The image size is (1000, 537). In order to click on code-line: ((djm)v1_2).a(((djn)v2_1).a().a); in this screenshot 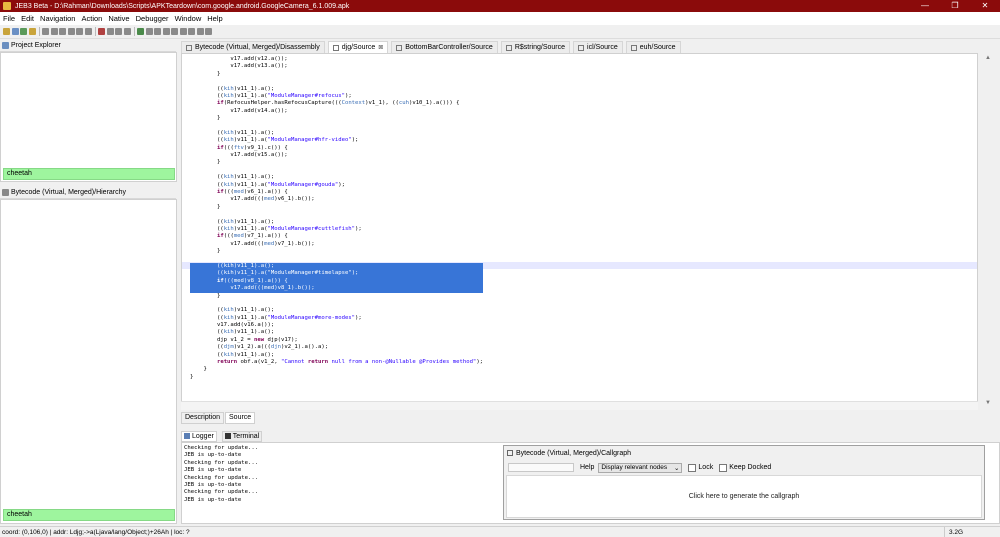, I will do `click(336, 347)`.